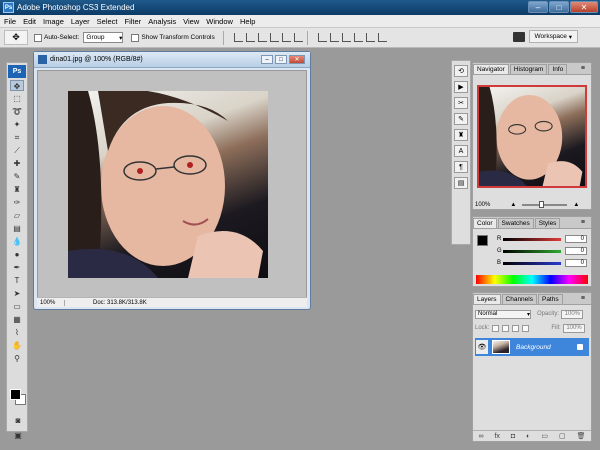  Describe the element at coordinates (581, 436) in the screenshot. I see `trash-icon: 🗑` at that location.